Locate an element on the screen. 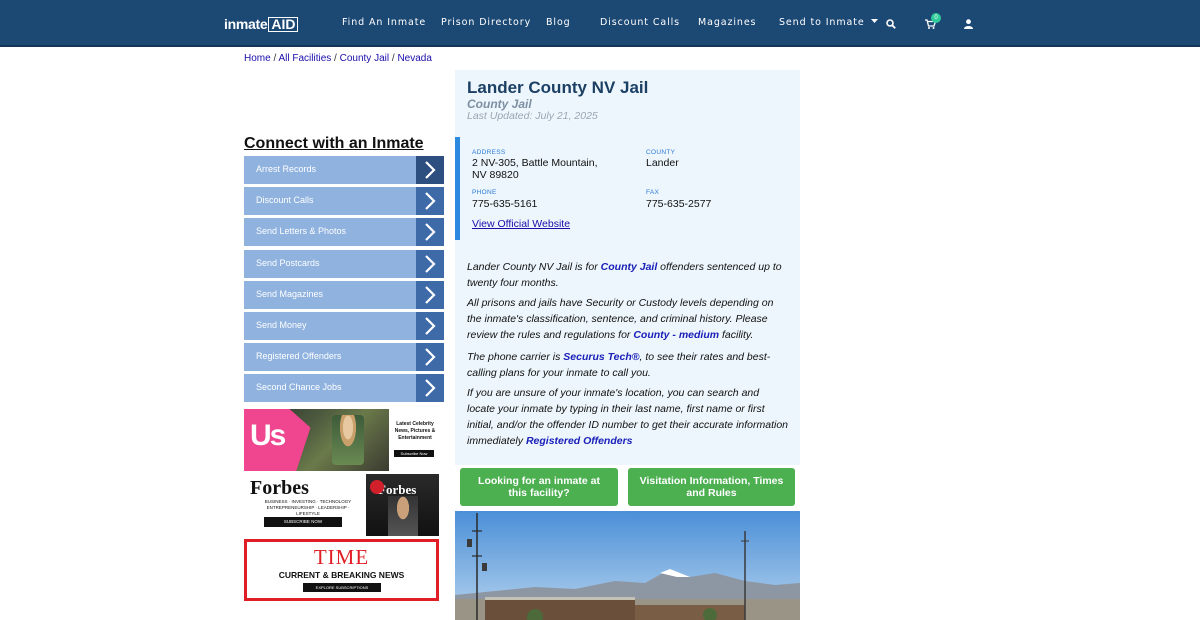  menu-discount-calls: Discount Calls is located at coordinates (344, 201).